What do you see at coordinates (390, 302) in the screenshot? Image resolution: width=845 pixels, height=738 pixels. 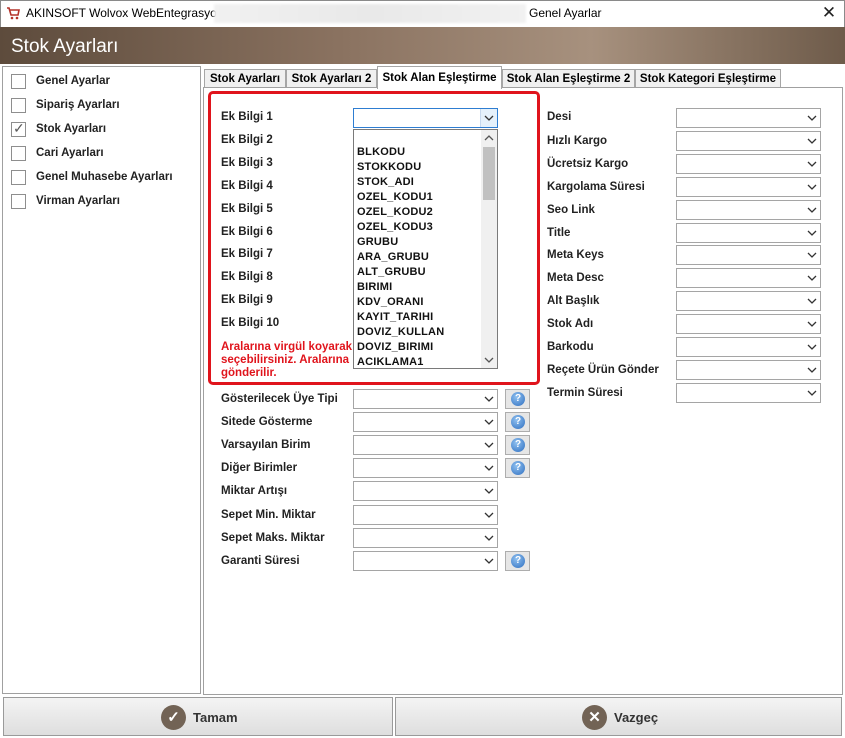 I see `dropdown-option: KDV_ORANI` at bounding box center [390, 302].